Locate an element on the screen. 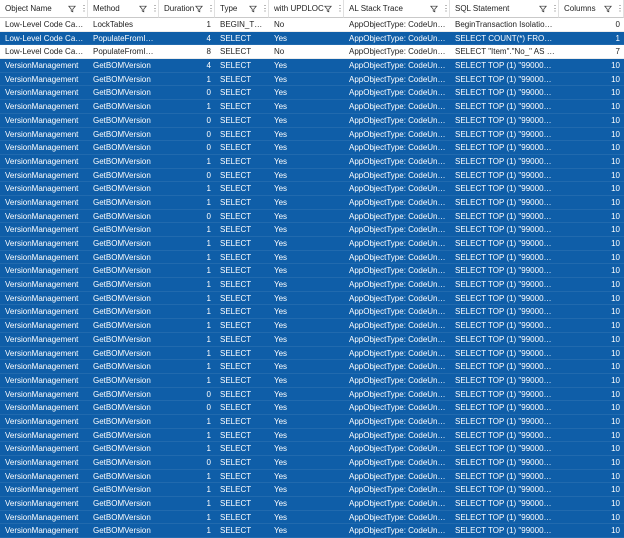 This screenshot has width=624, height=538. column-header-object-name: Object Name ⋮ is located at coordinates (44, 9).